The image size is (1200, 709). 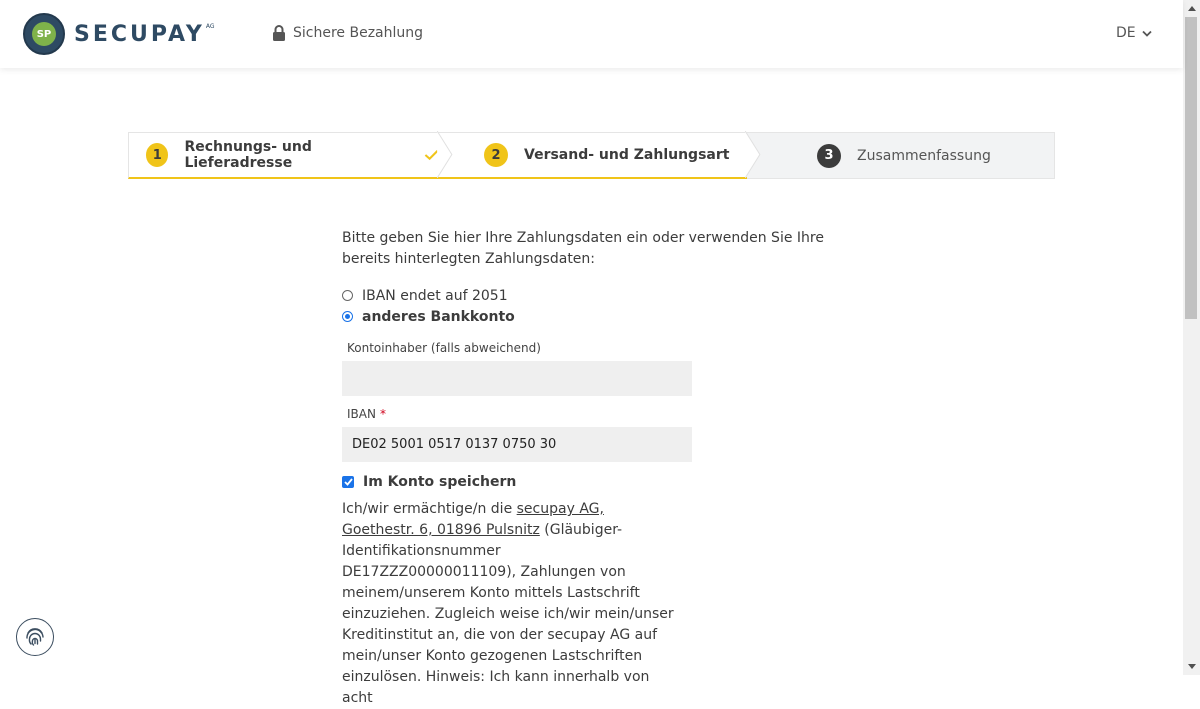 I want to click on fingerprint-button, so click(x=35, y=637).